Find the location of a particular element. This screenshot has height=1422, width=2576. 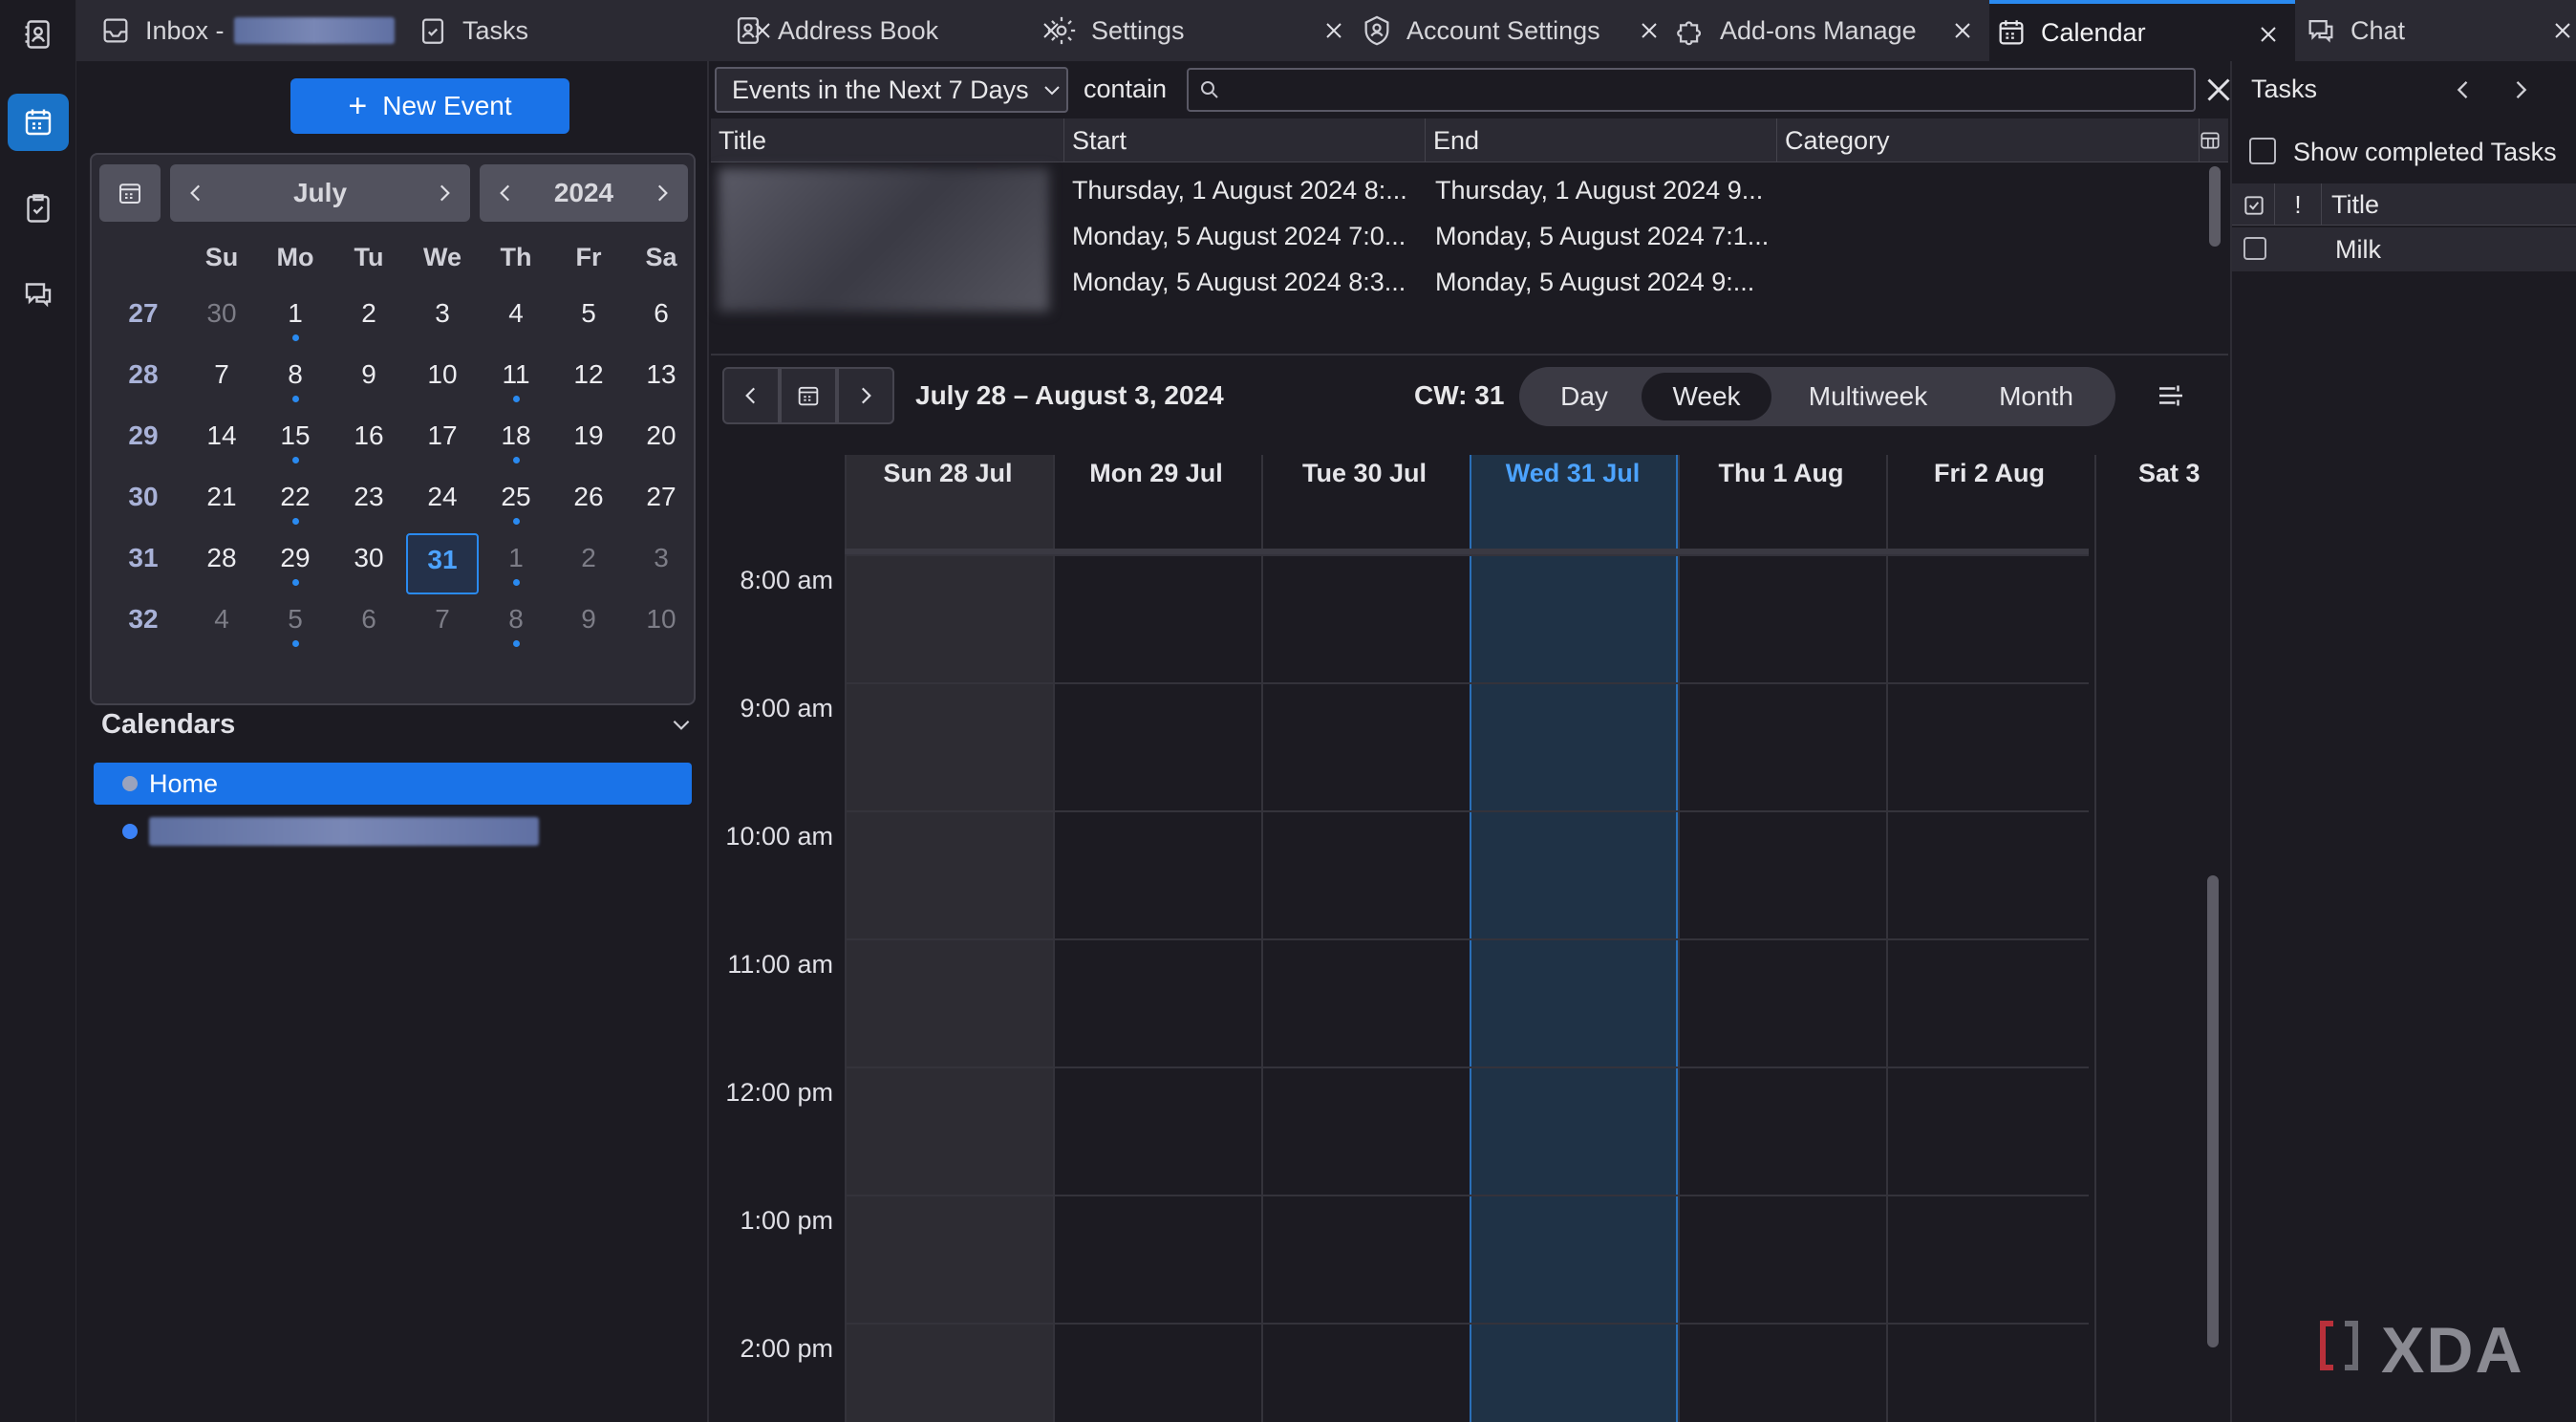

event-list-scrollbar is located at coordinates (2215, 207).